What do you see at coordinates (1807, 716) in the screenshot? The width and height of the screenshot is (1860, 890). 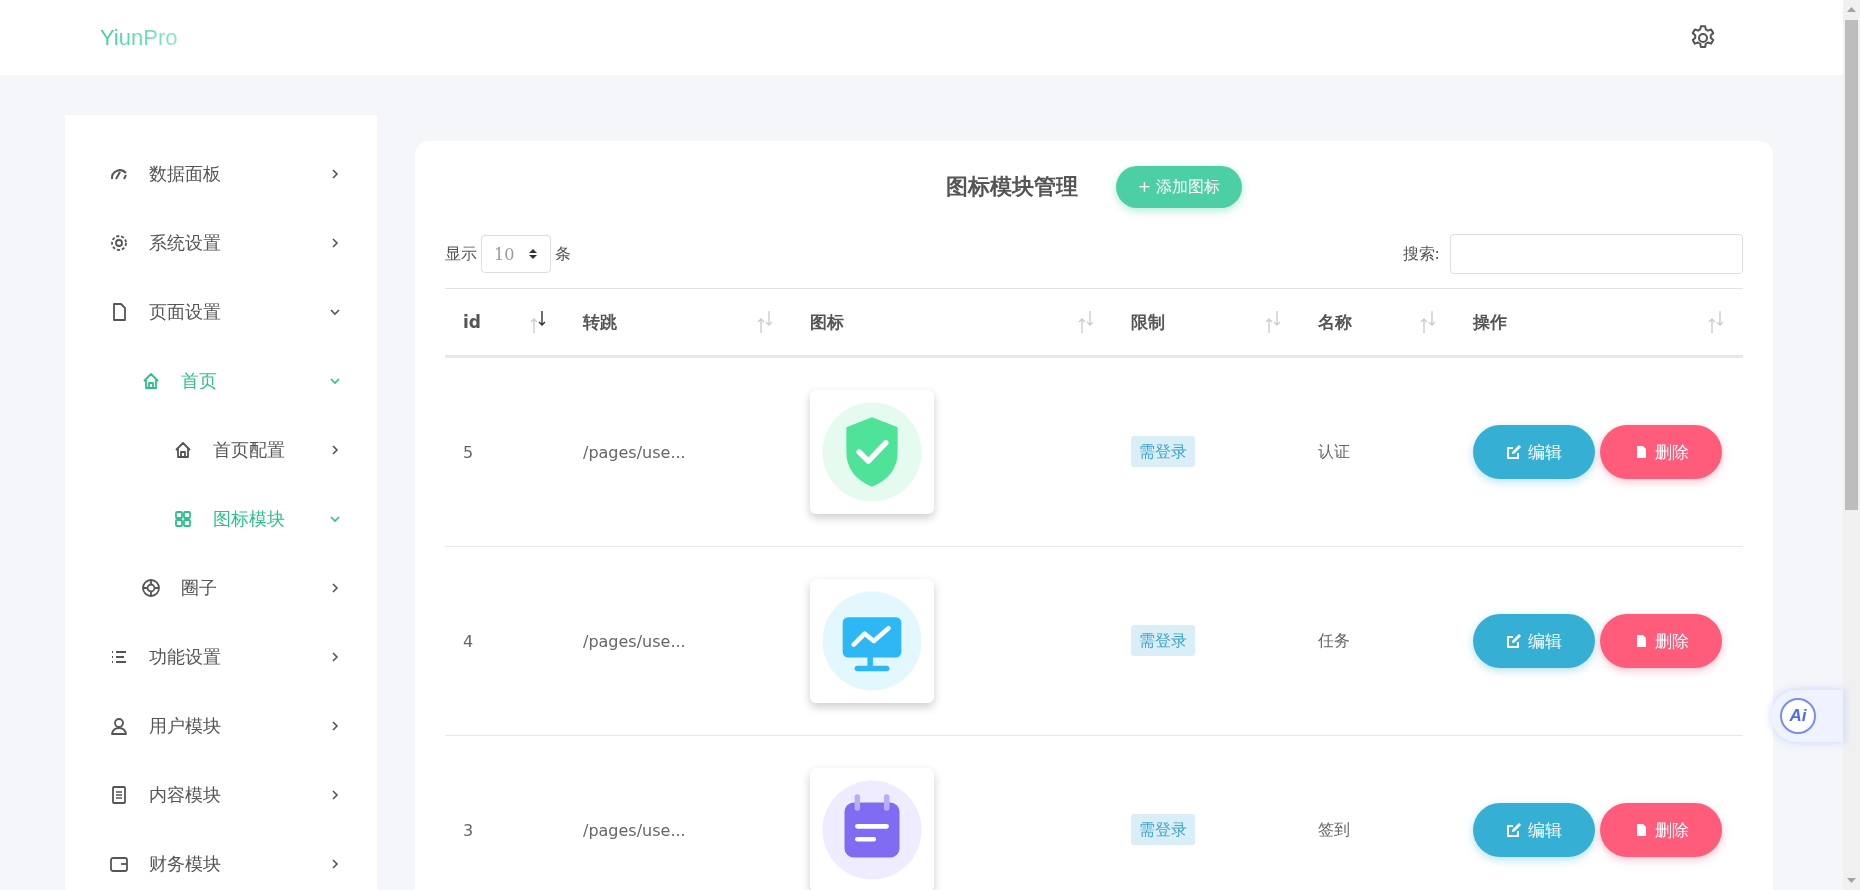 I see `ai-assistant-button: Ai` at bounding box center [1807, 716].